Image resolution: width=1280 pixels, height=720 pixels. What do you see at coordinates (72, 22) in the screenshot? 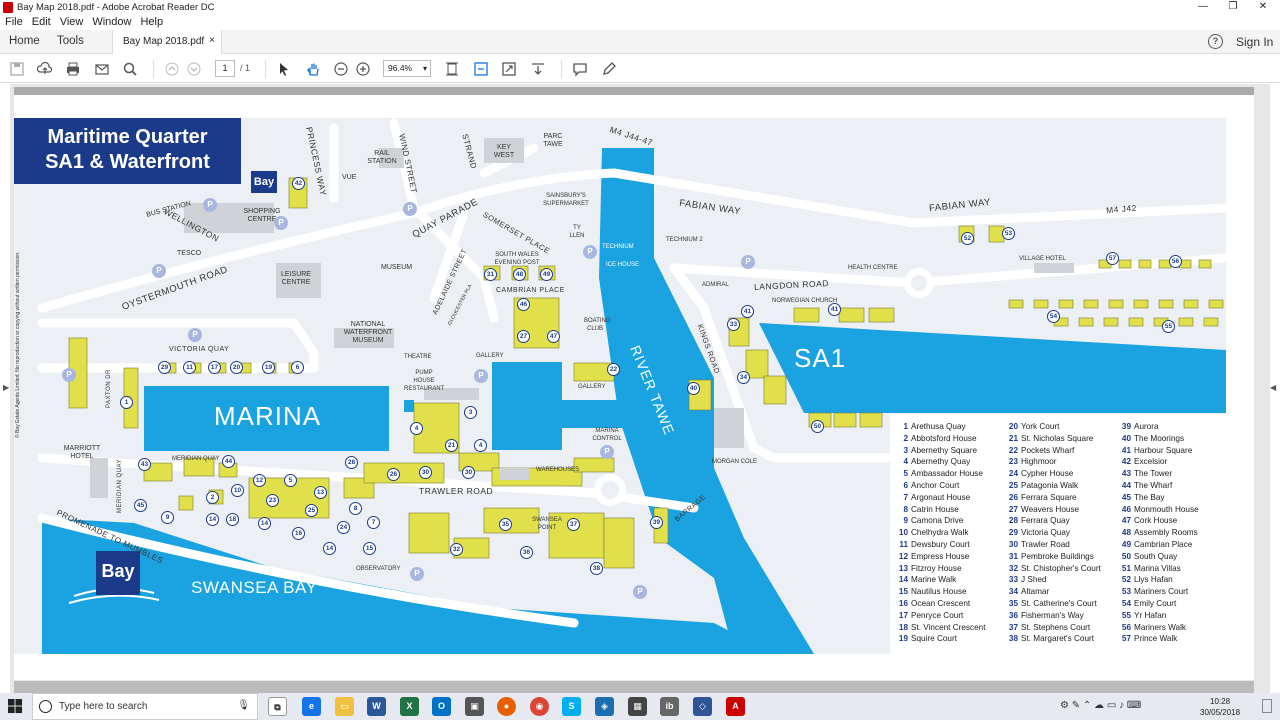
I see `menu-view: View` at bounding box center [72, 22].